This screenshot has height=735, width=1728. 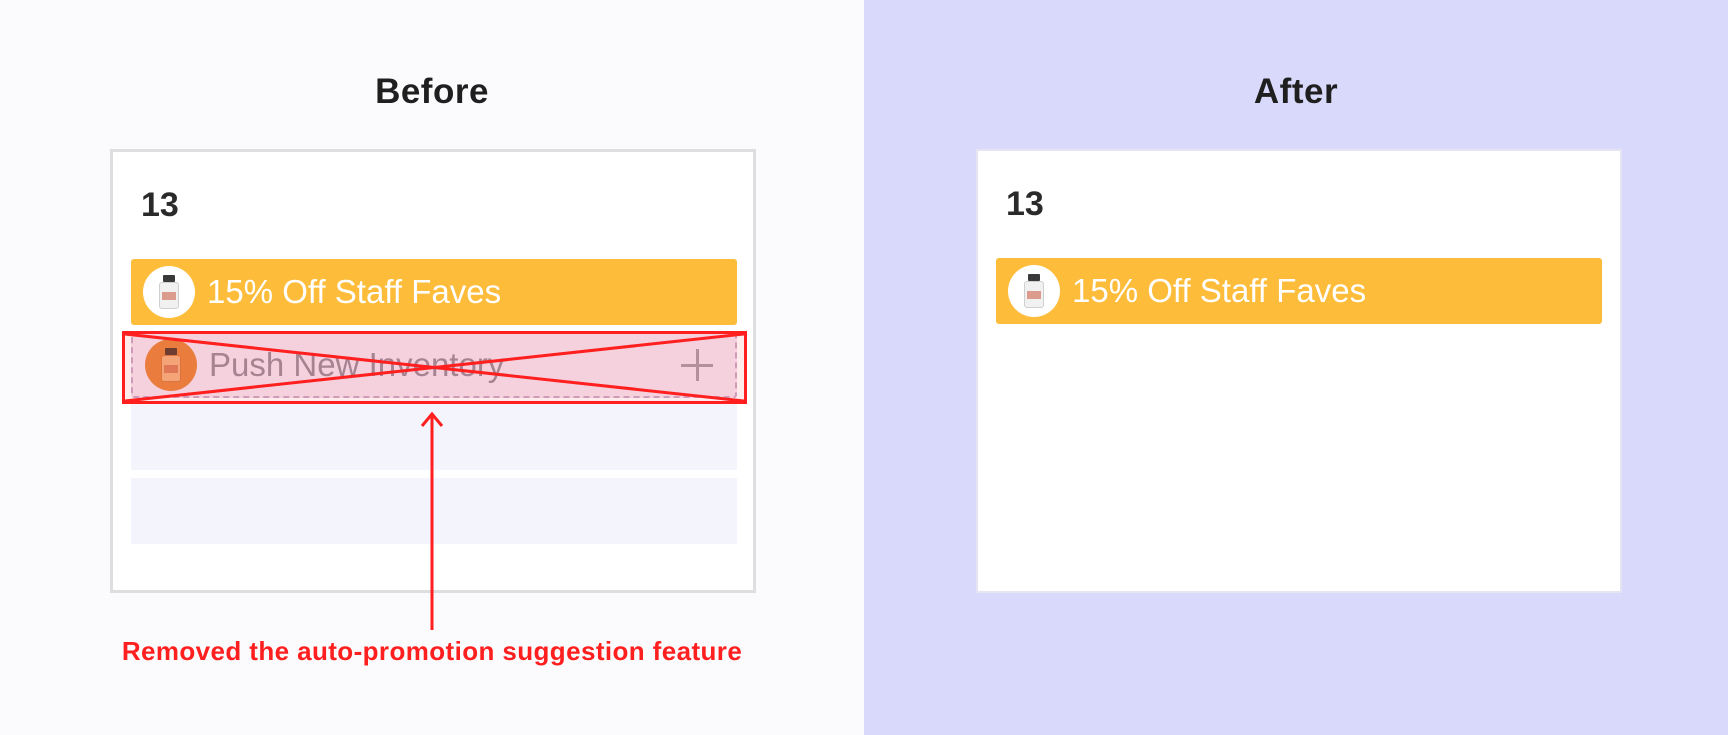 What do you see at coordinates (432, 520) in the screenshot?
I see `annotation-arrow-icon` at bounding box center [432, 520].